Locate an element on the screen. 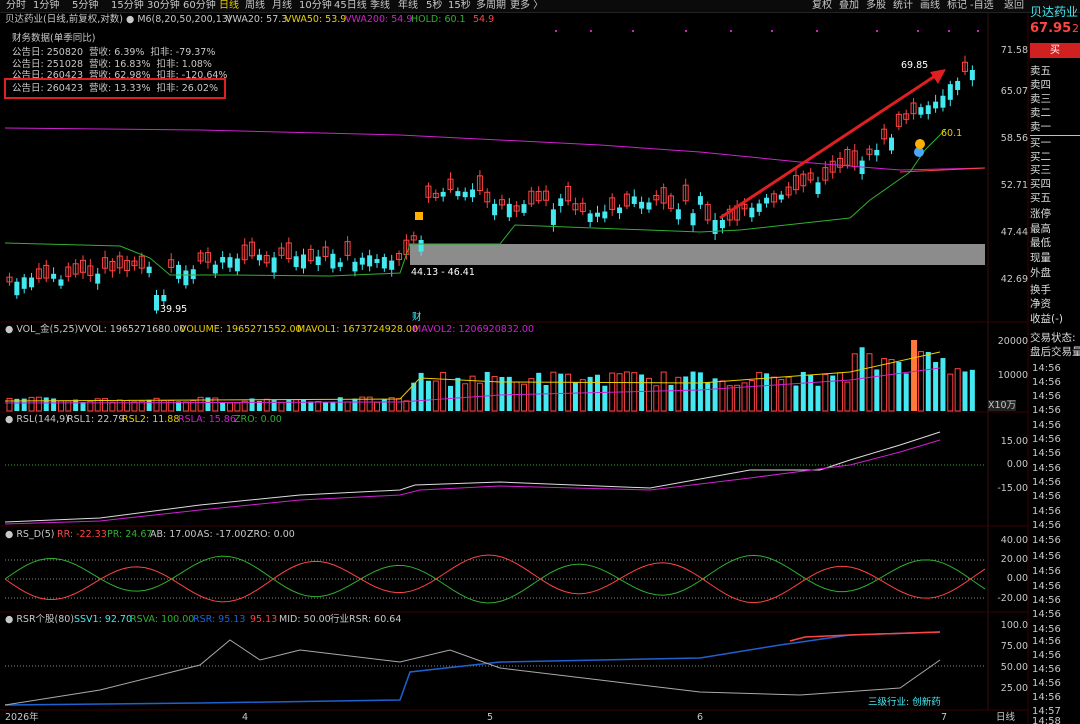 The width and height of the screenshot is (1080, 724). vvol-label: VVOL: 1965271680.00 is located at coordinates (132, 329).